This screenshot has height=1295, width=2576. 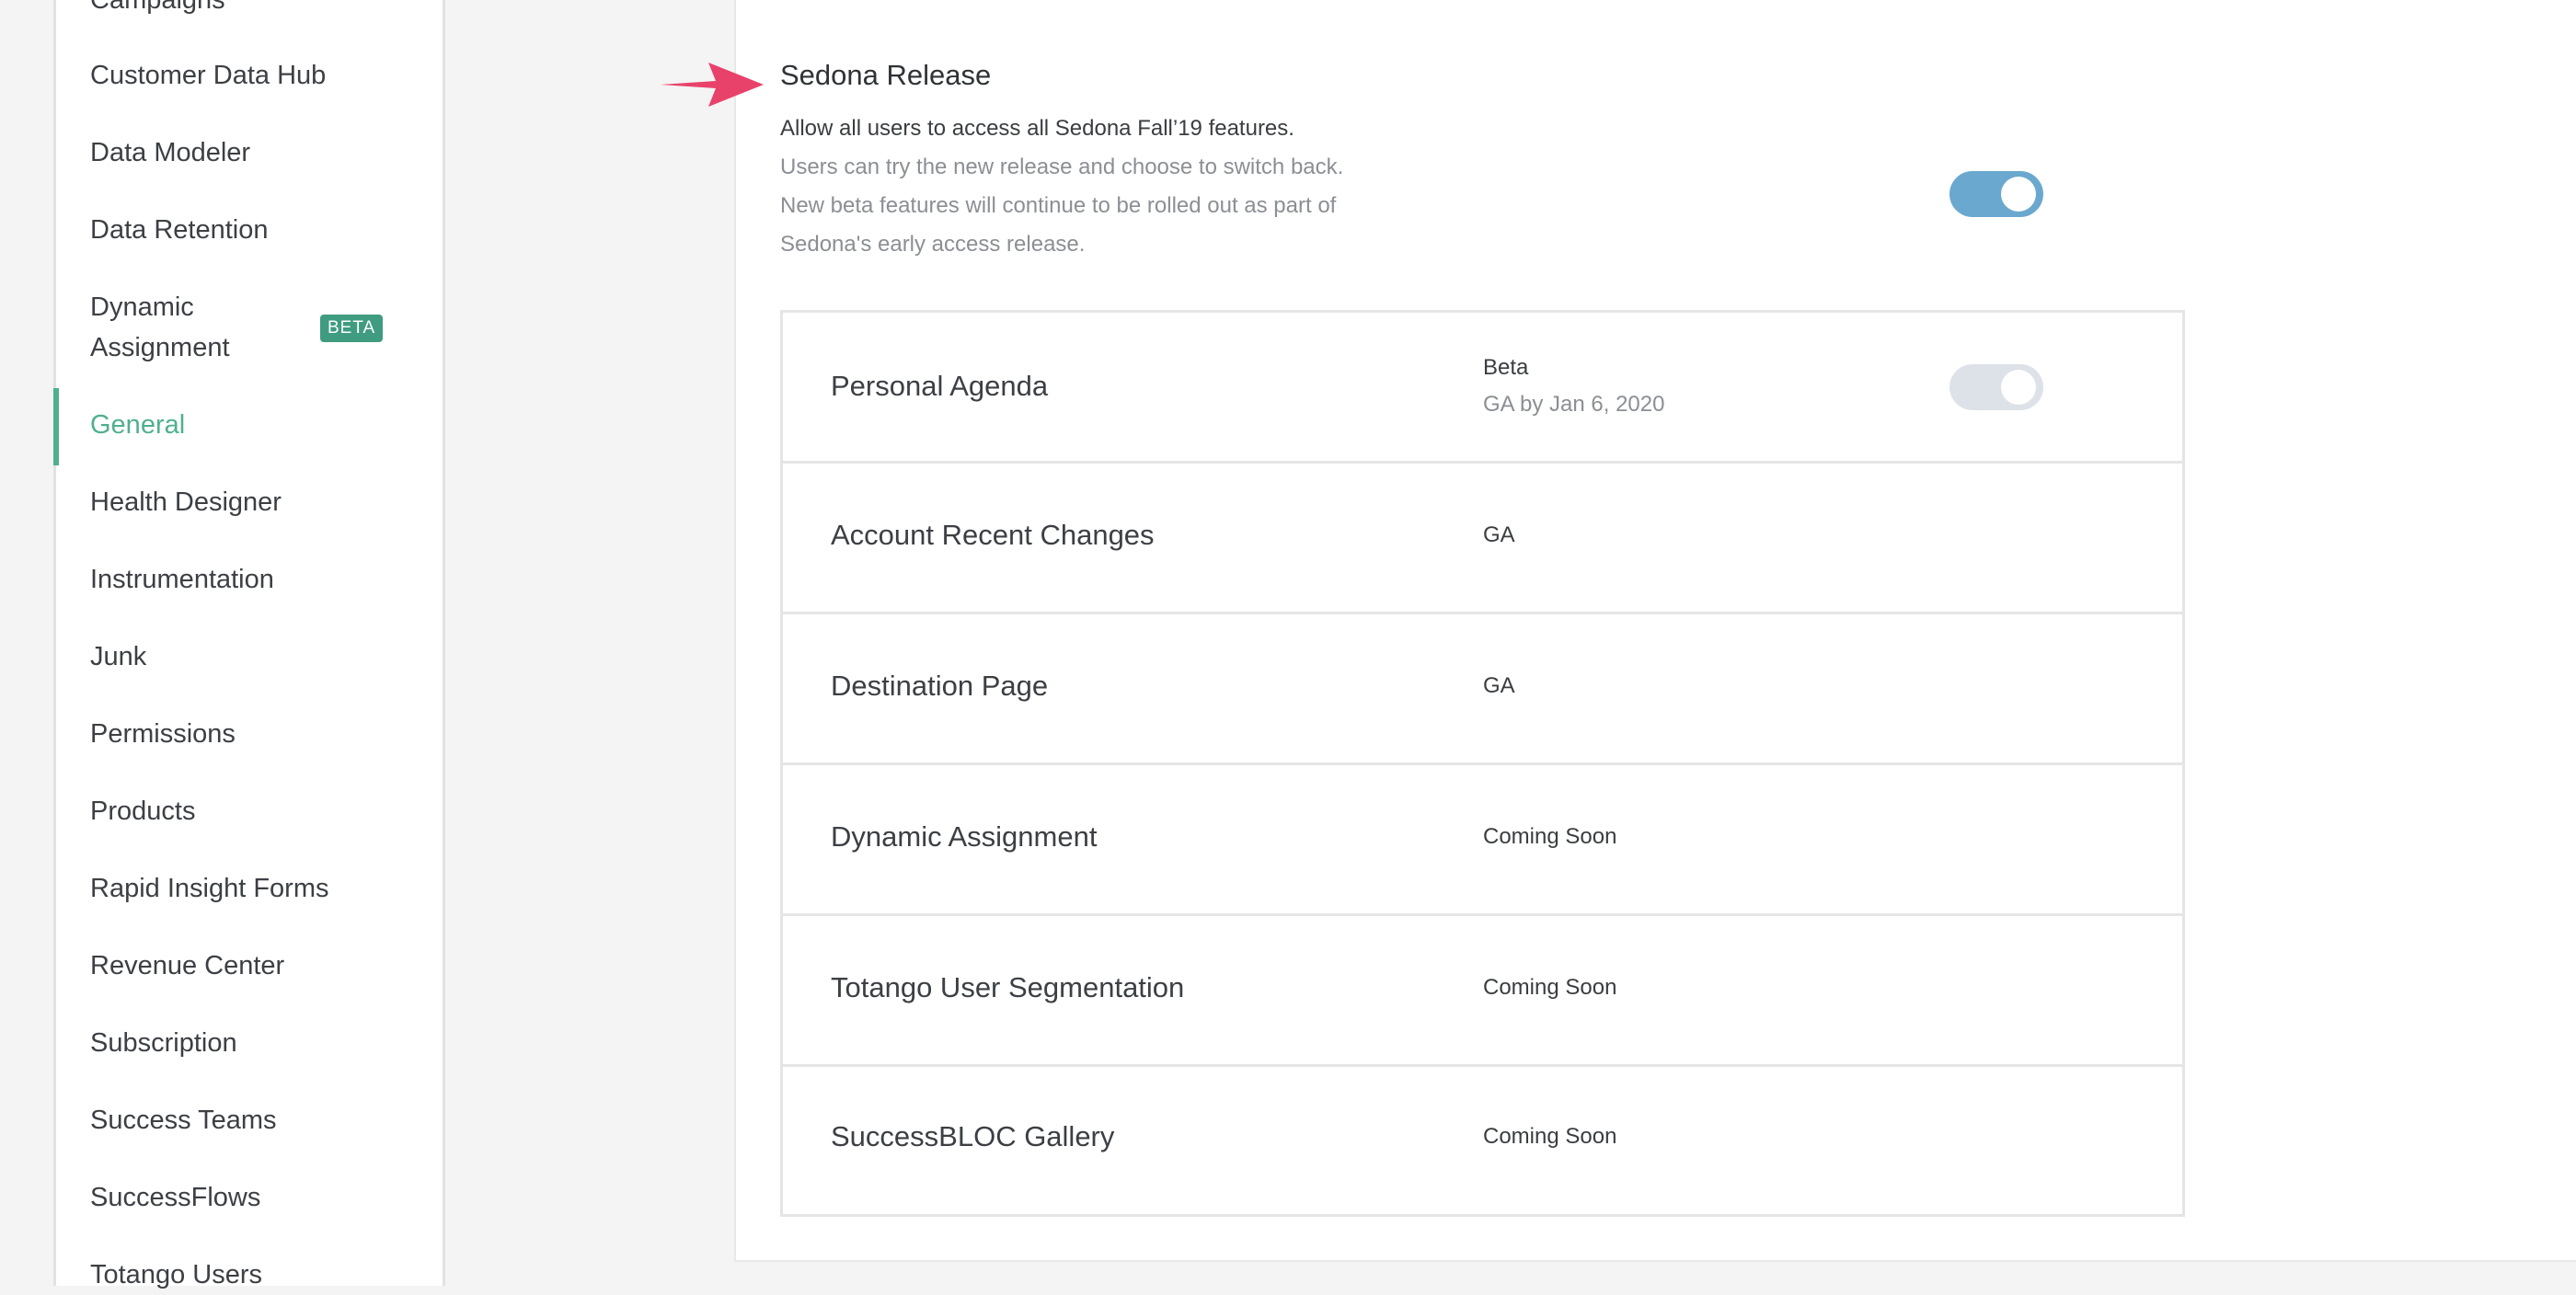 I want to click on sidebar-item-health-designer: Health Designer, so click(x=249, y=502).